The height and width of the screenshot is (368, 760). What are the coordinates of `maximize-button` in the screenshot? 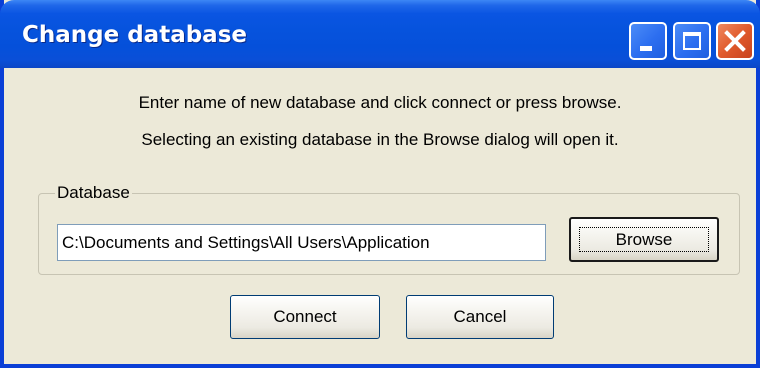 It's located at (692, 41).